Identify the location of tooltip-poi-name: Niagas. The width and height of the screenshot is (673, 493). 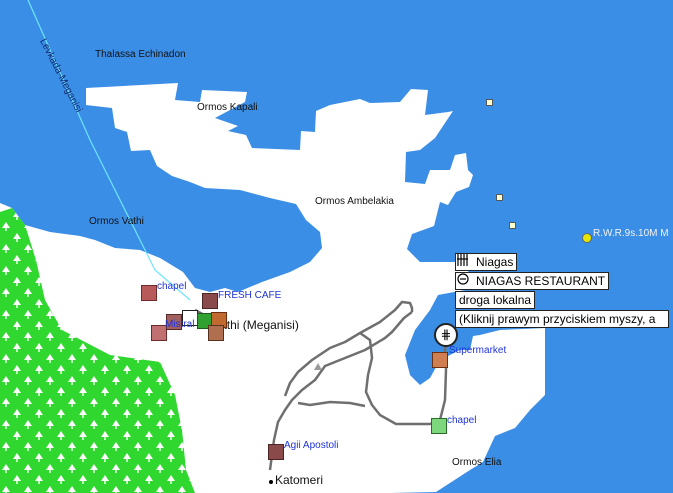
(486, 262).